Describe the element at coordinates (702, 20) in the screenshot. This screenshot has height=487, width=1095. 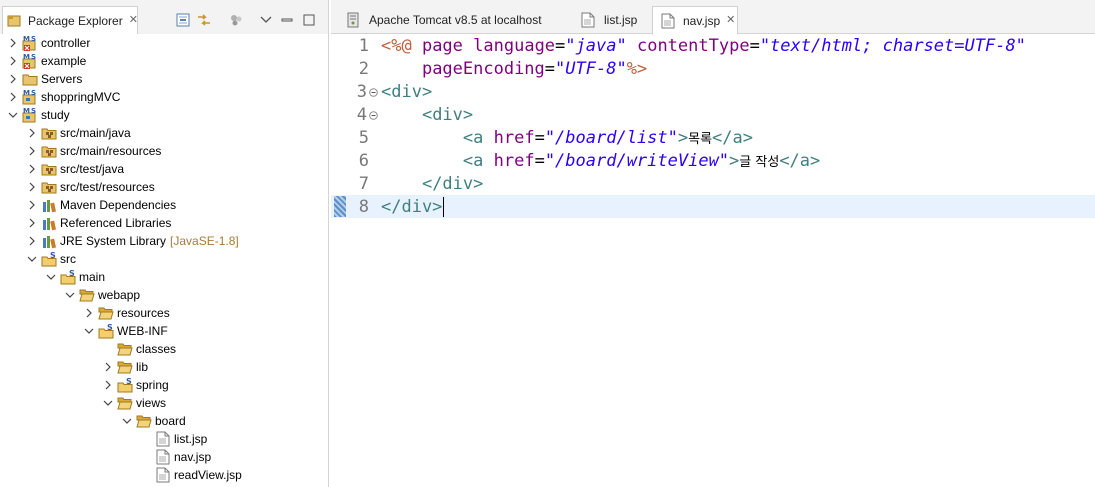
I see `editor-tab-label: nav.jsp` at that location.